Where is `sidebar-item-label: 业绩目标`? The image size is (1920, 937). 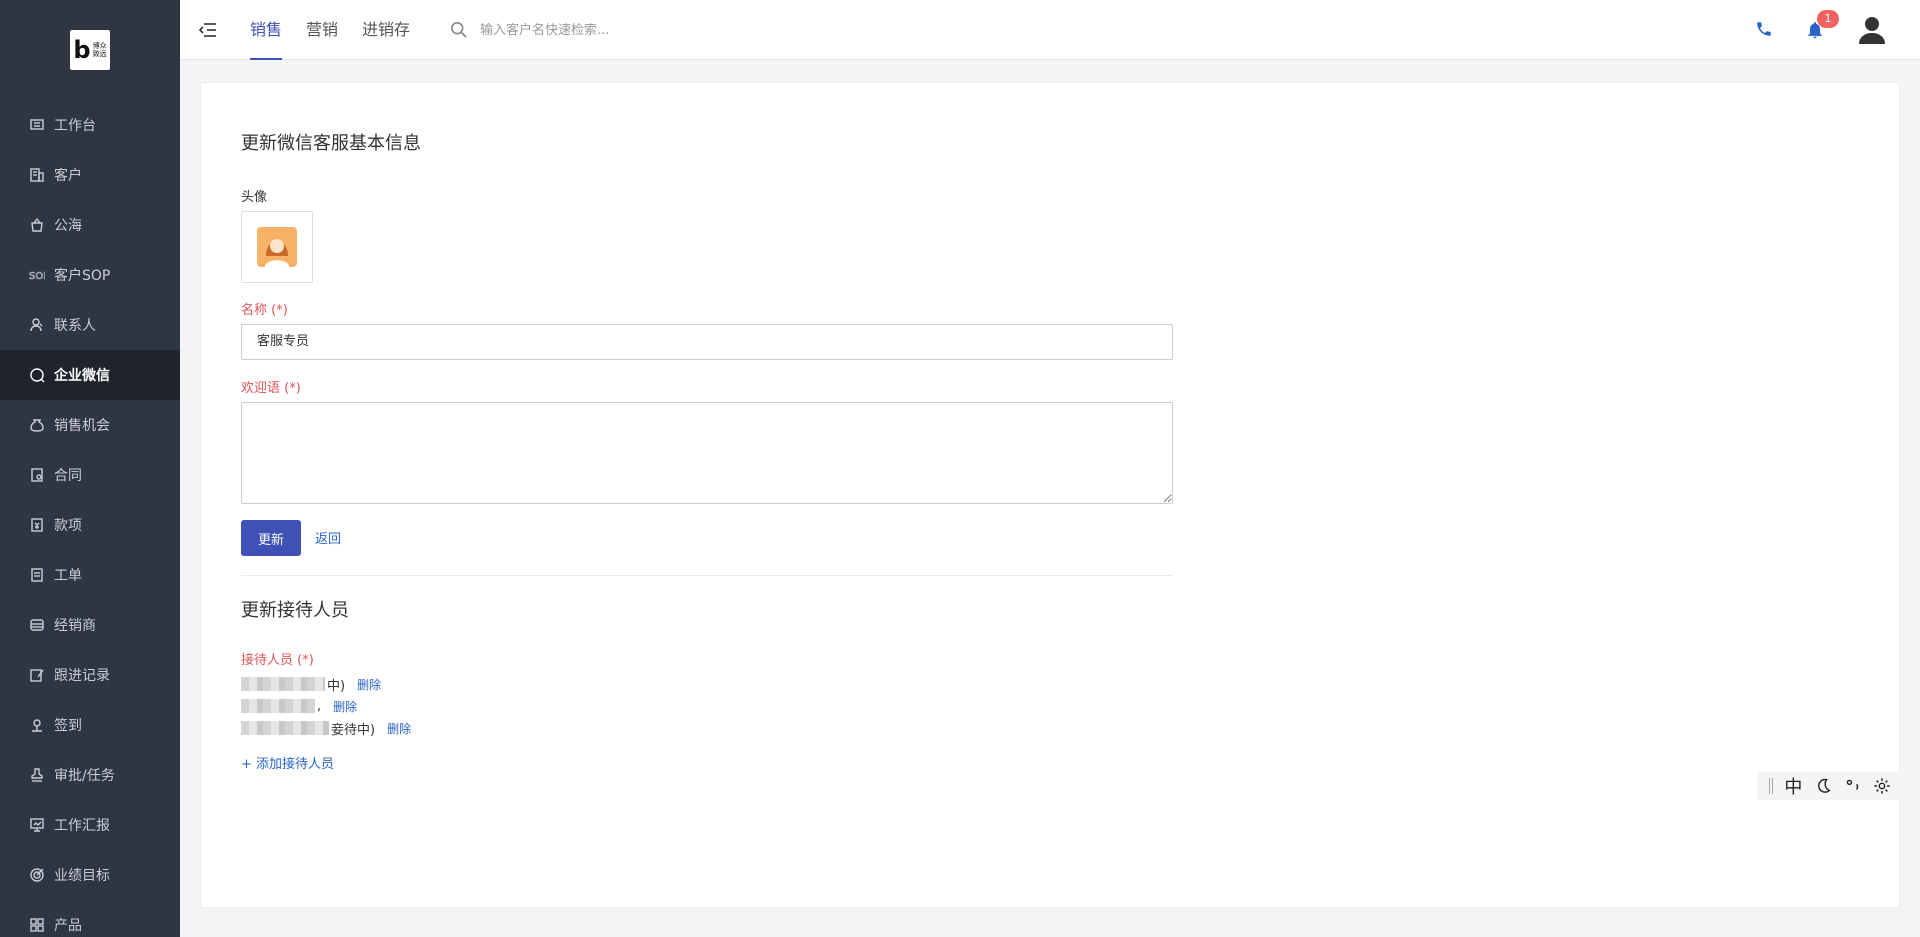 sidebar-item-label: 业绩目标 is located at coordinates (82, 876).